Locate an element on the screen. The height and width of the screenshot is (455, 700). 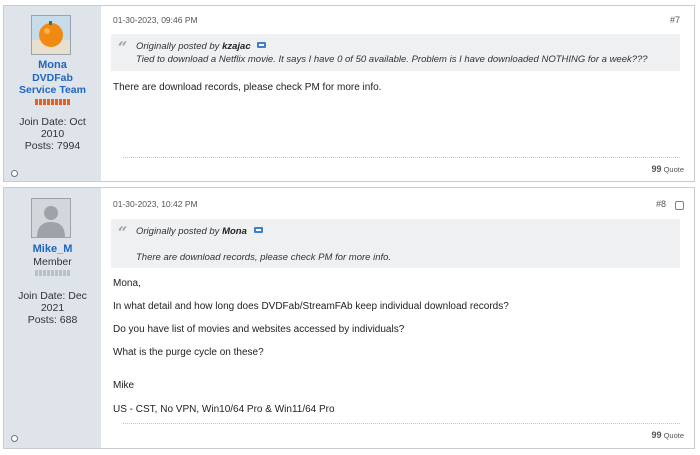
username-link: Mona is located at coordinates (52, 65).